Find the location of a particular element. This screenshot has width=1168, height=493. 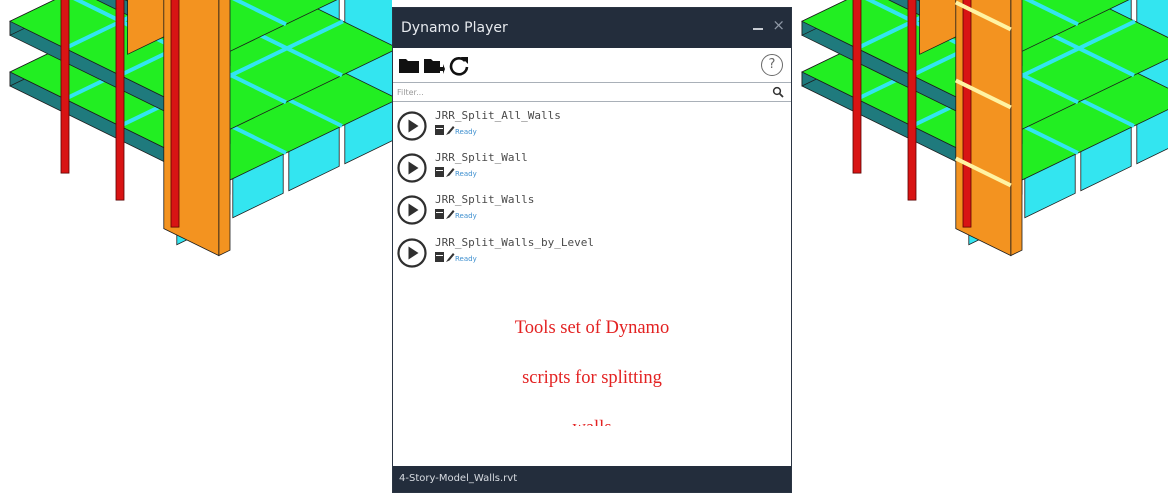

caption-line-2: scripts for splitting is located at coordinates (592, 378).